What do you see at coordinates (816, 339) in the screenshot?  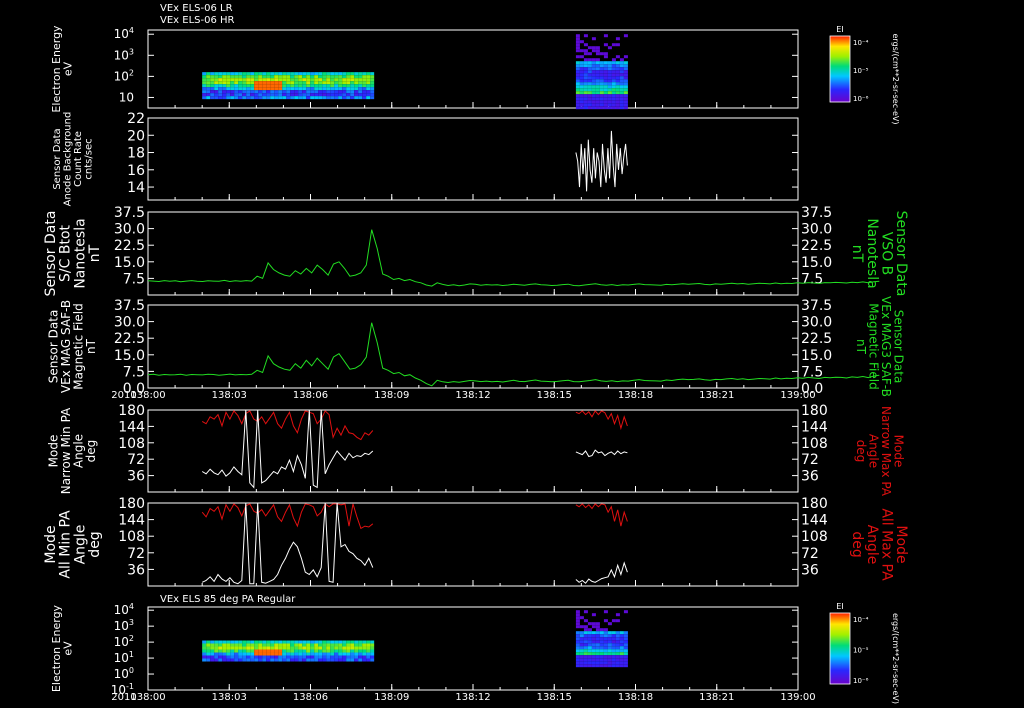 I see `panel4-ytick-label-right: 22.5` at bounding box center [816, 339].